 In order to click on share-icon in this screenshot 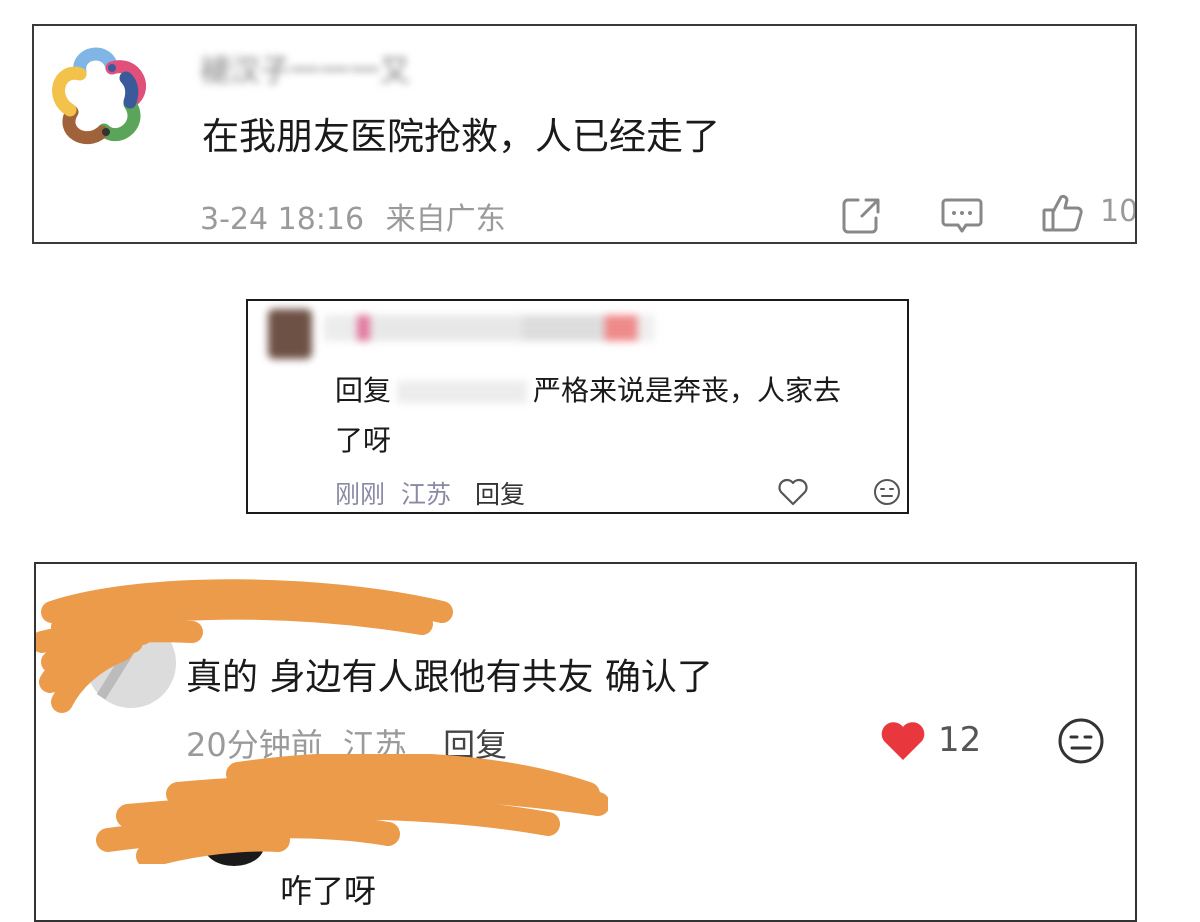, I will do `click(861, 215)`.